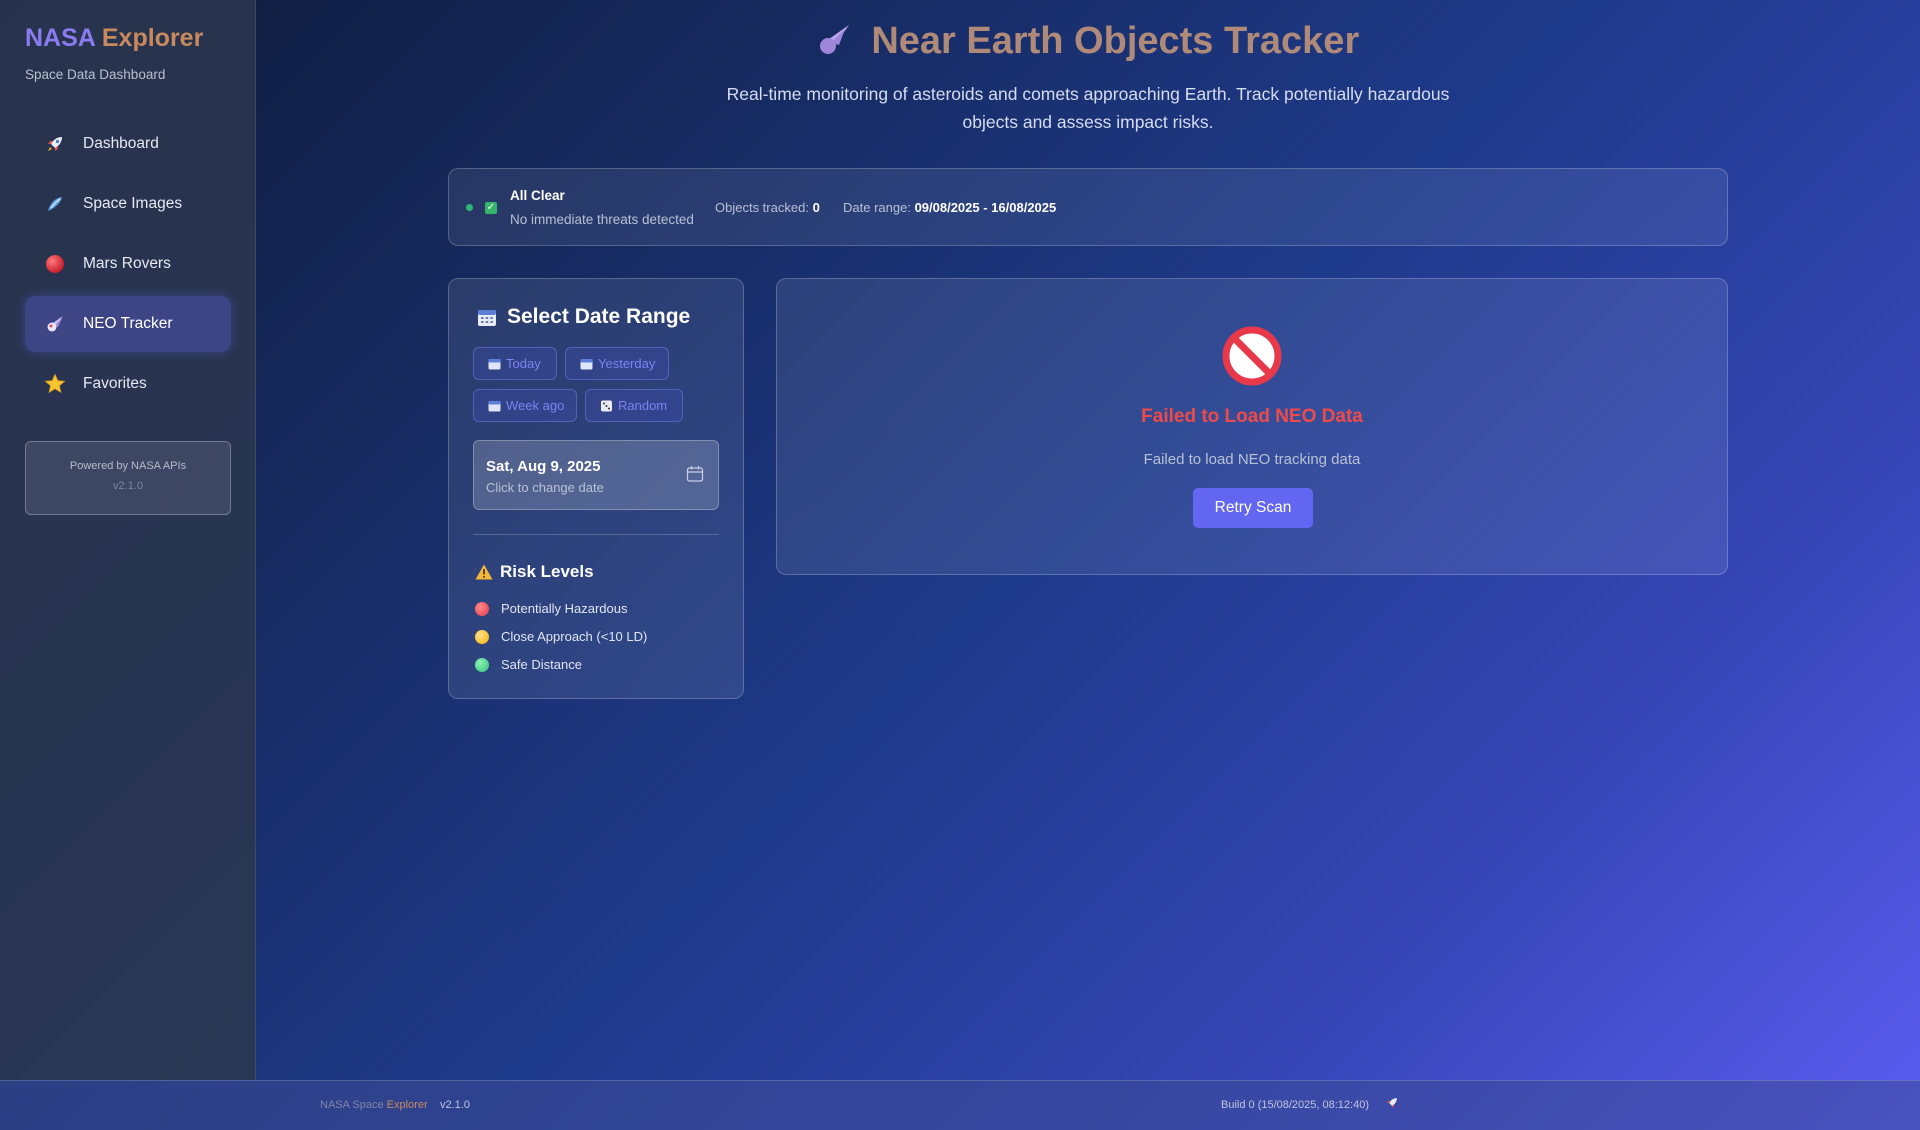 Image resolution: width=1920 pixels, height=1130 pixels. Describe the element at coordinates (133, 203) in the screenshot. I see `sidebar-item-label: Space Images` at that location.